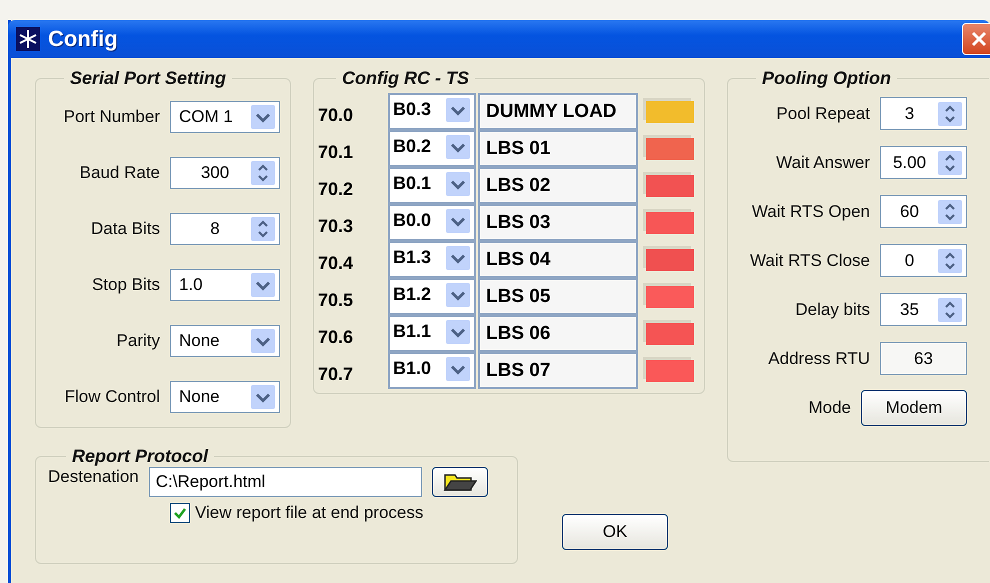 Image resolution: width=990 pixels, height=583 pixels. I want to click on group-title: Serial Port Setting, so click(148, 78).